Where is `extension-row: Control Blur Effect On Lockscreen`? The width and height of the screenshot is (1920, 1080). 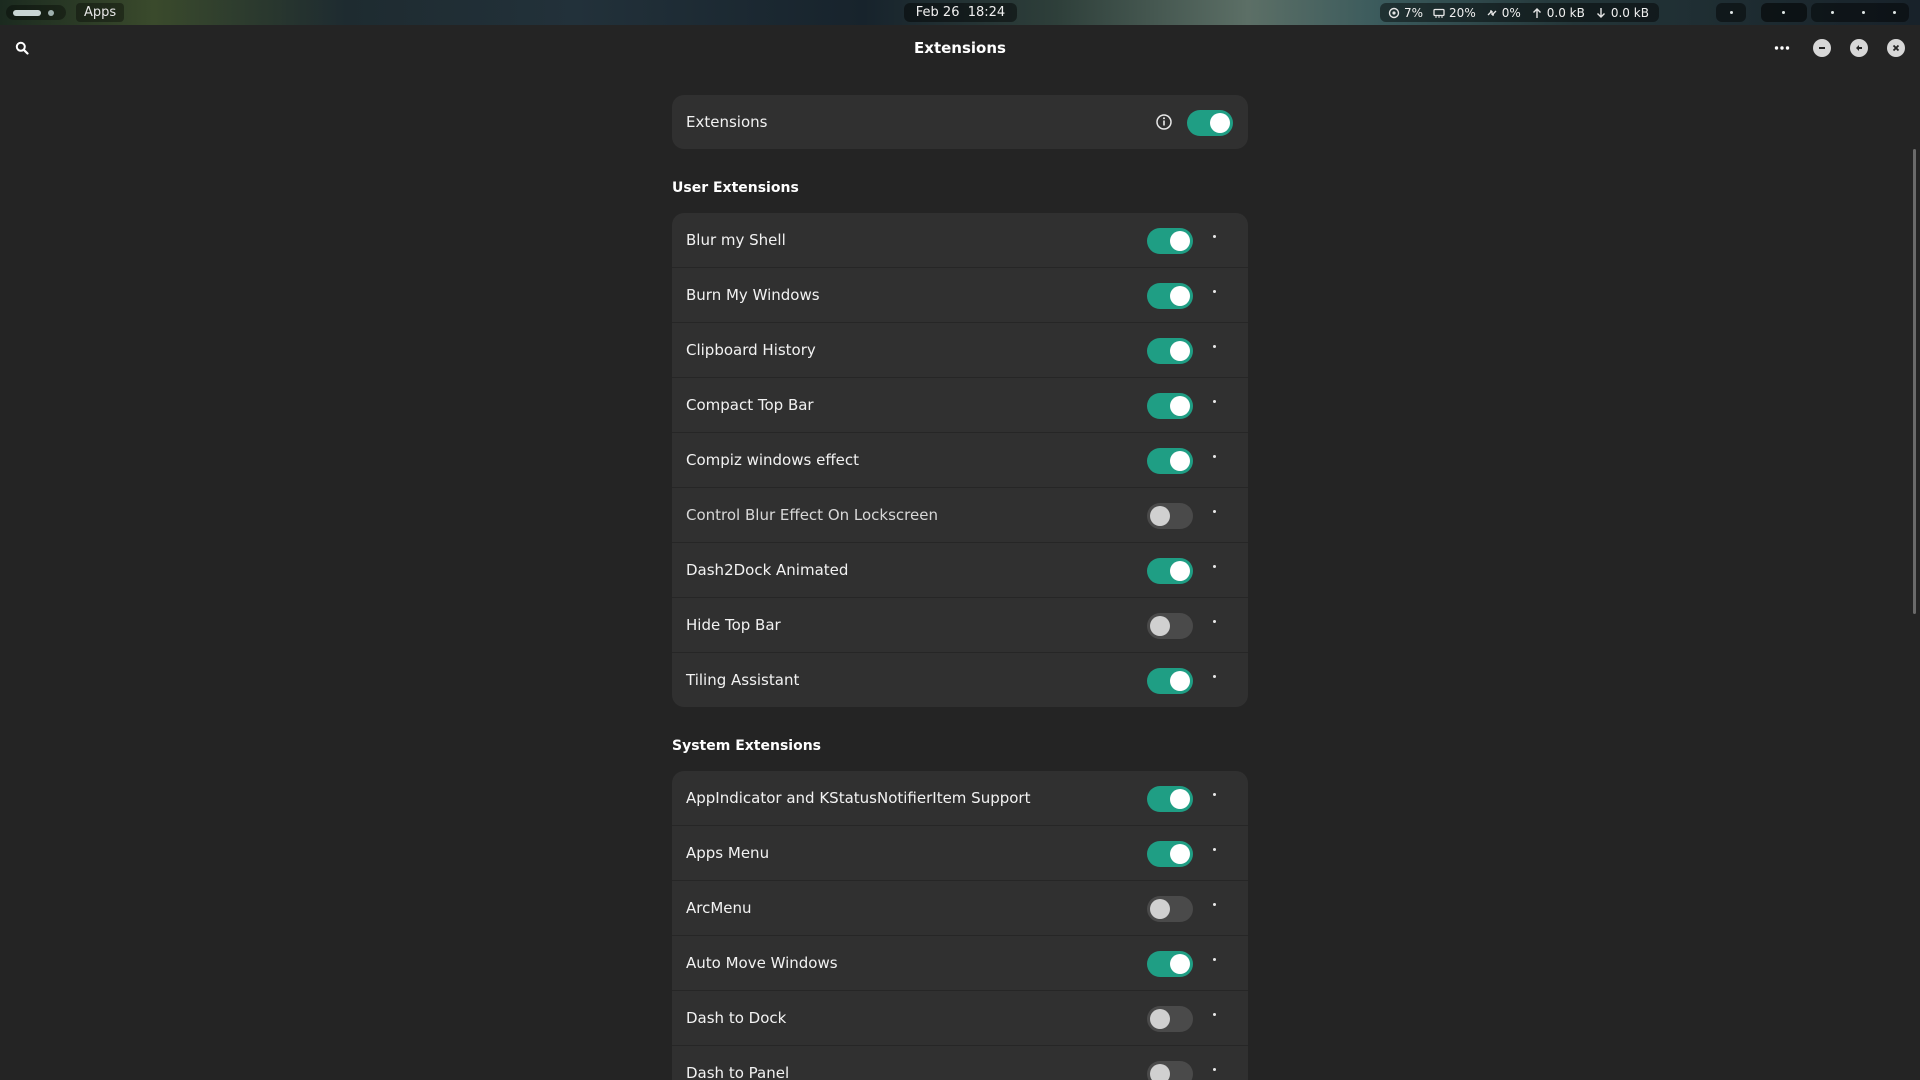
extension-row: Control Blur Effect On Lockscreen is located at coordinates (960, 515).